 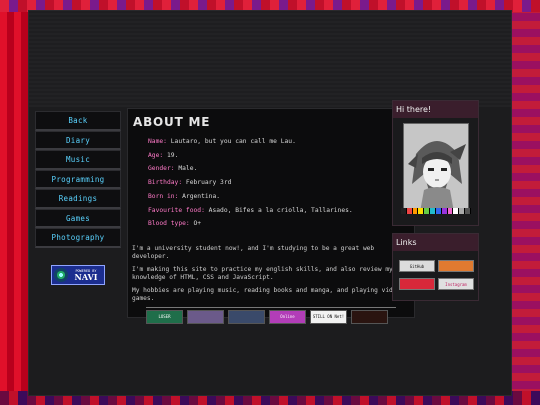 I want to click on fact-value: O+, so click(x=195, y=224).